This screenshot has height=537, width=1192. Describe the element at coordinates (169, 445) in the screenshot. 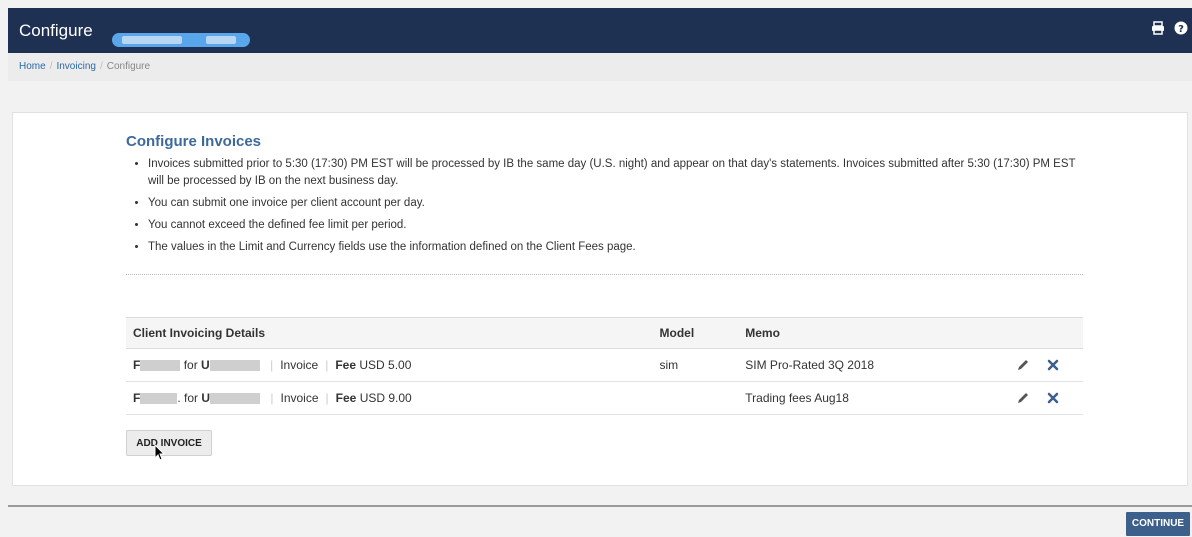

I see `add-invoice-button: ADD INVOICE` at that location.